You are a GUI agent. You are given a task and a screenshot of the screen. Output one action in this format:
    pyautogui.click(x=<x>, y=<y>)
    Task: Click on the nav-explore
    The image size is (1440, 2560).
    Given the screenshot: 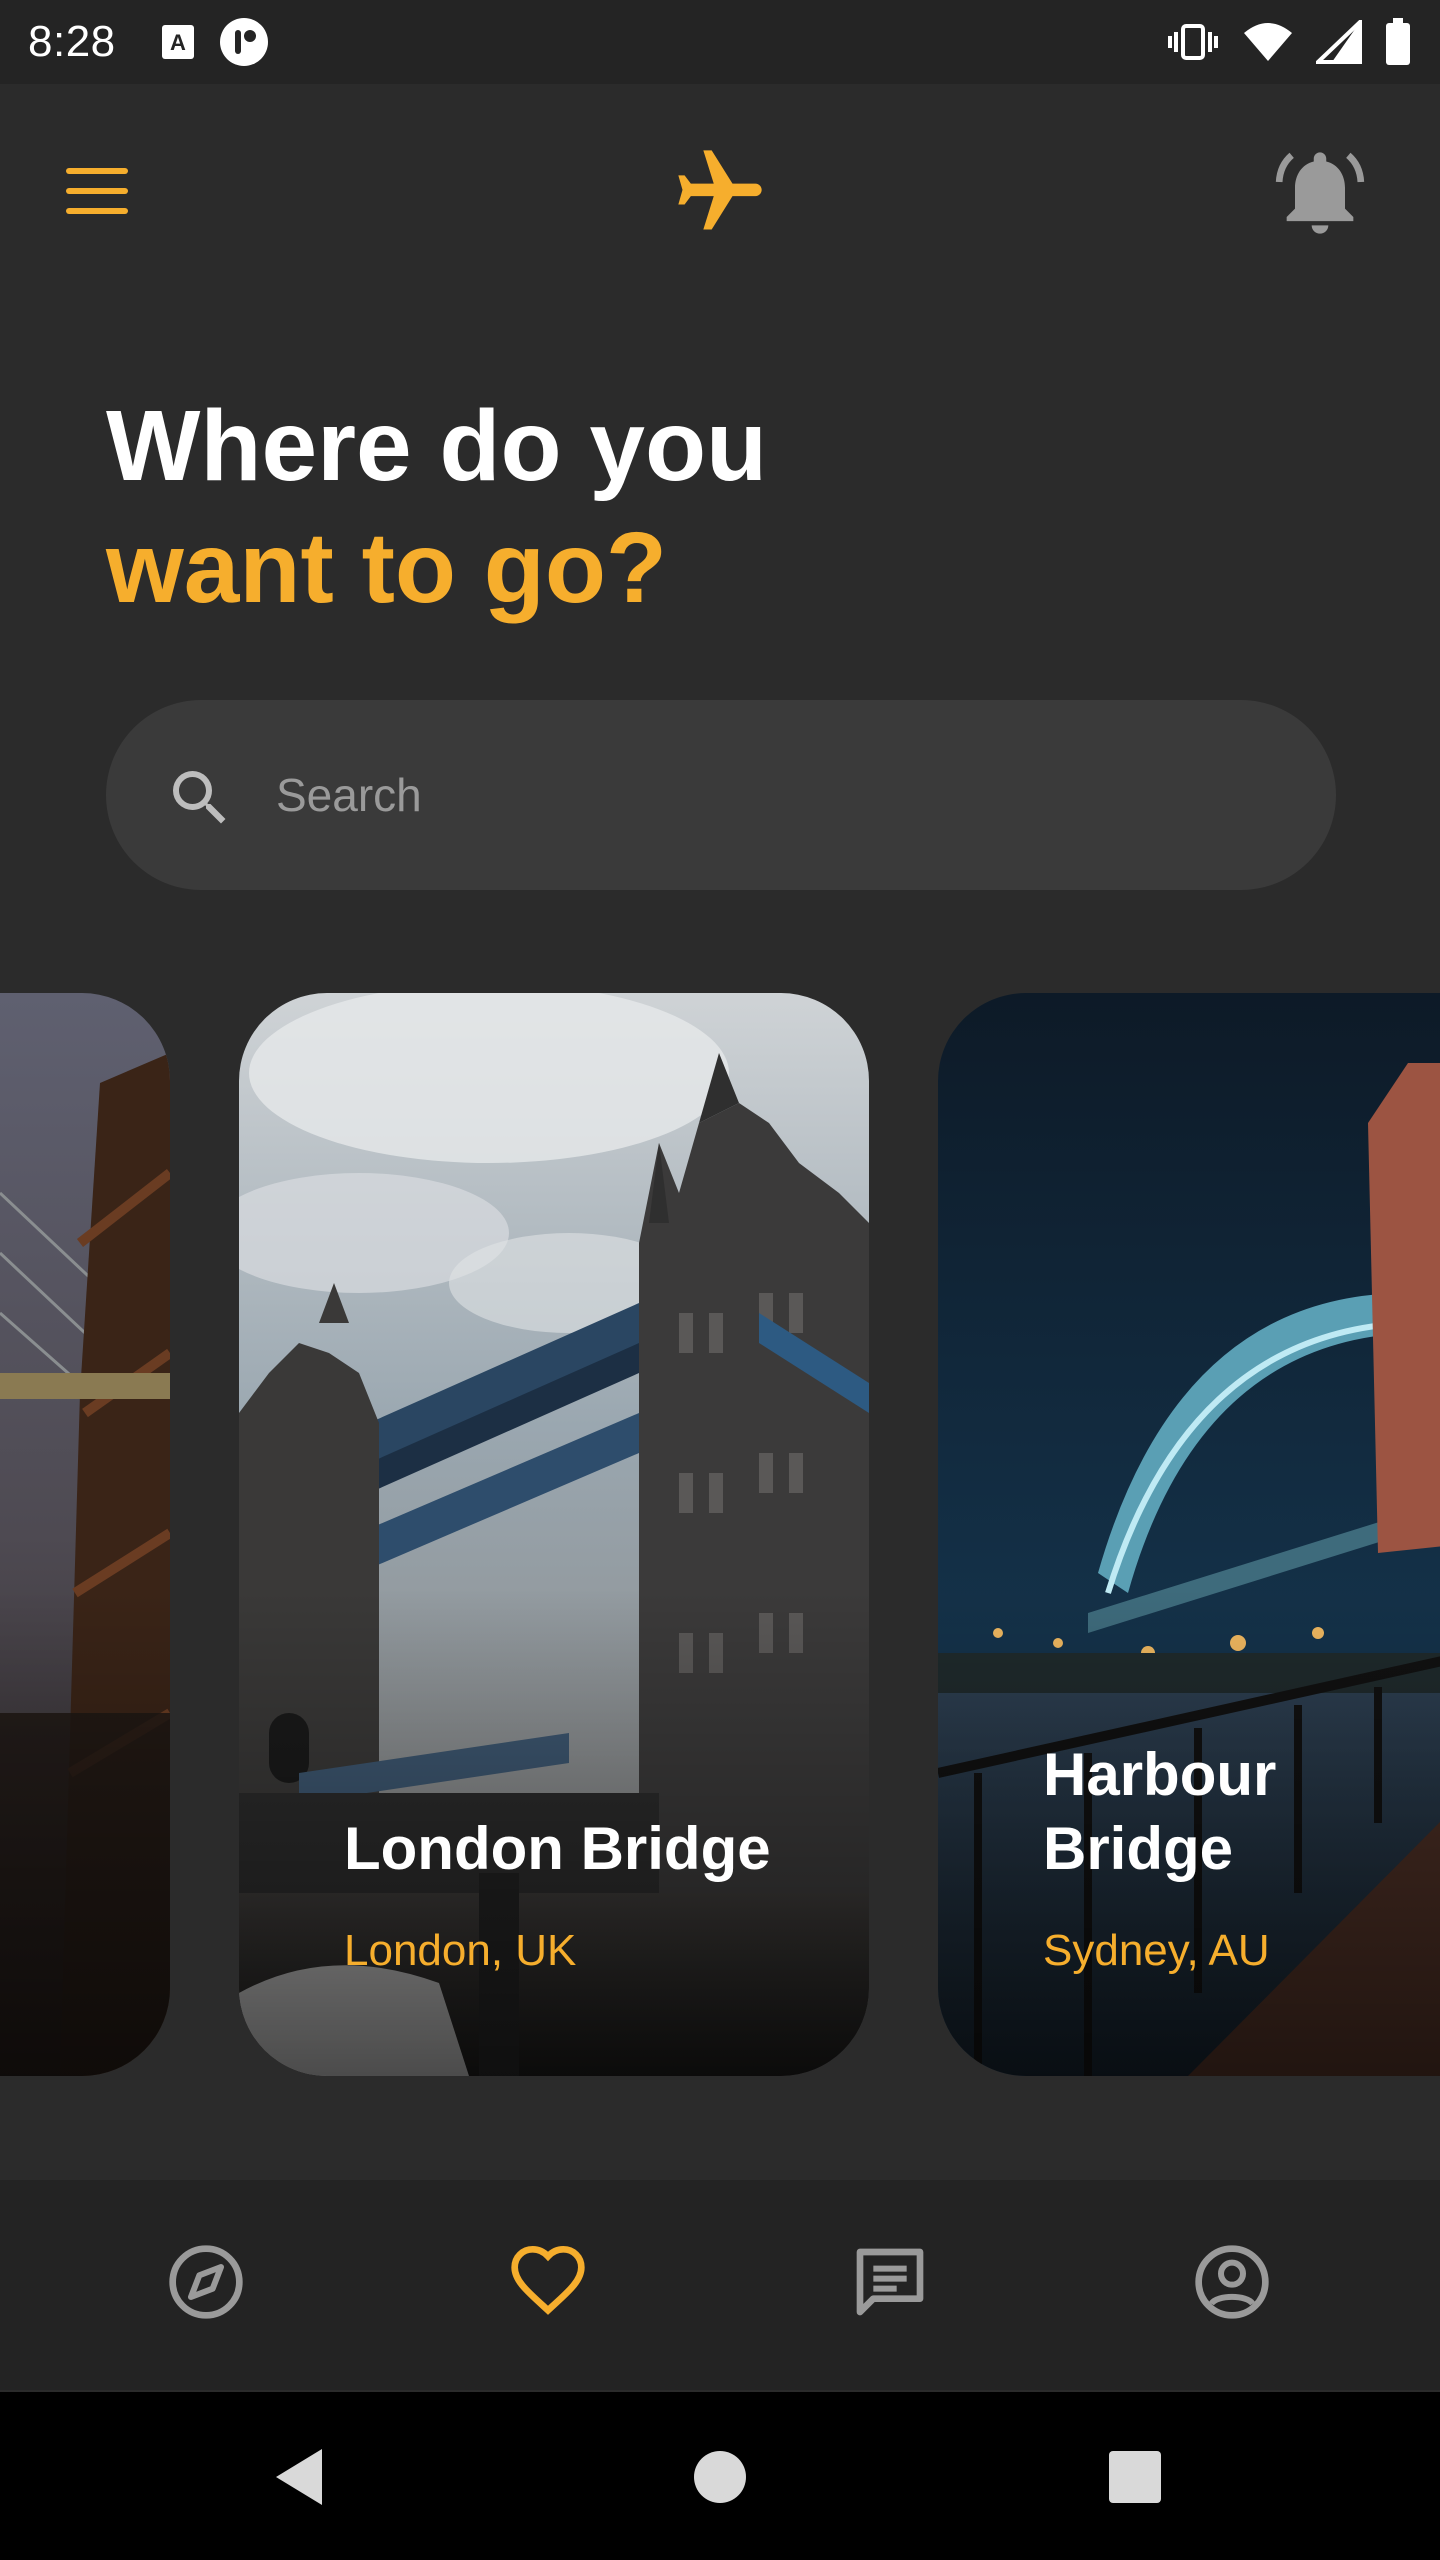 What is the action you would take?
    pyautogui.click(x=206, y=2282)
    